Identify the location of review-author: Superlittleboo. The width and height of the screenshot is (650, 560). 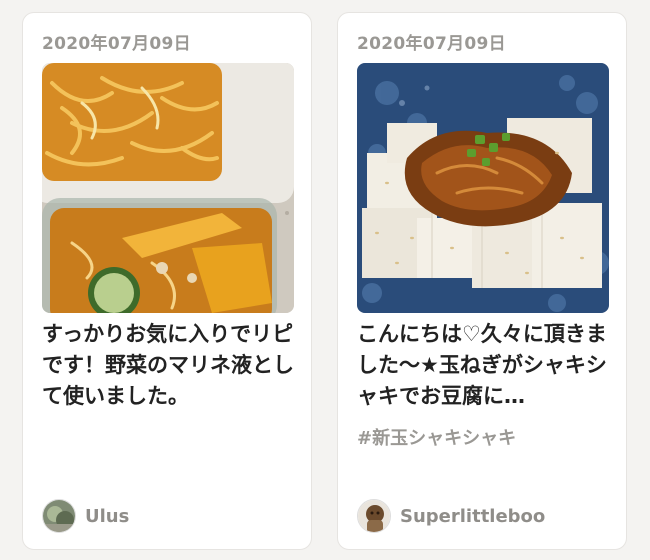
(451, 516).